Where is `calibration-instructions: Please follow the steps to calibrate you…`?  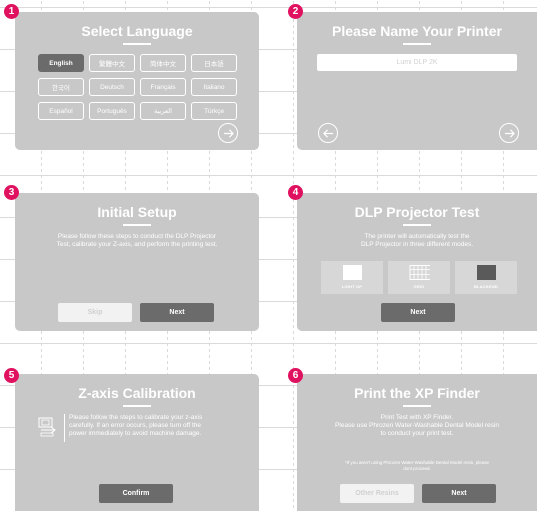 calibration-instructions: Please follow the steps to calibrate you… is located at coordinates (135, 426).